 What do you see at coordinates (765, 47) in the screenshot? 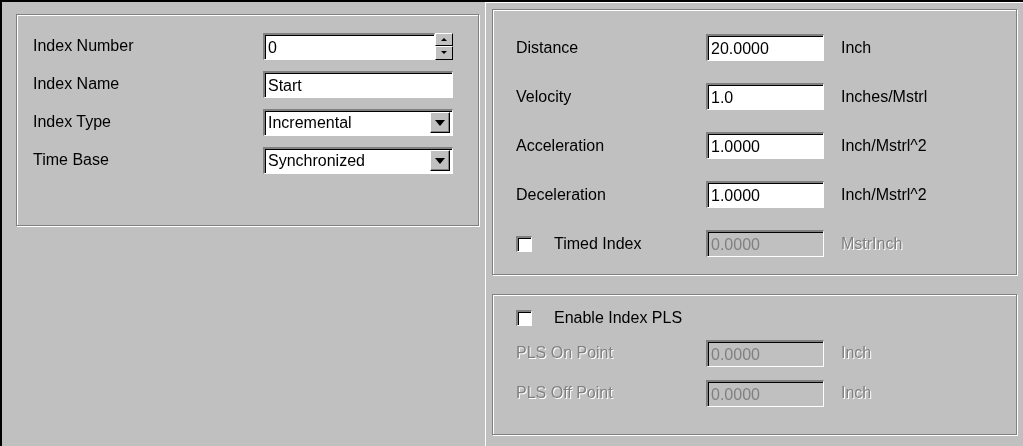
I see `input-field: 20.0000` at bounding box center [765, 47].